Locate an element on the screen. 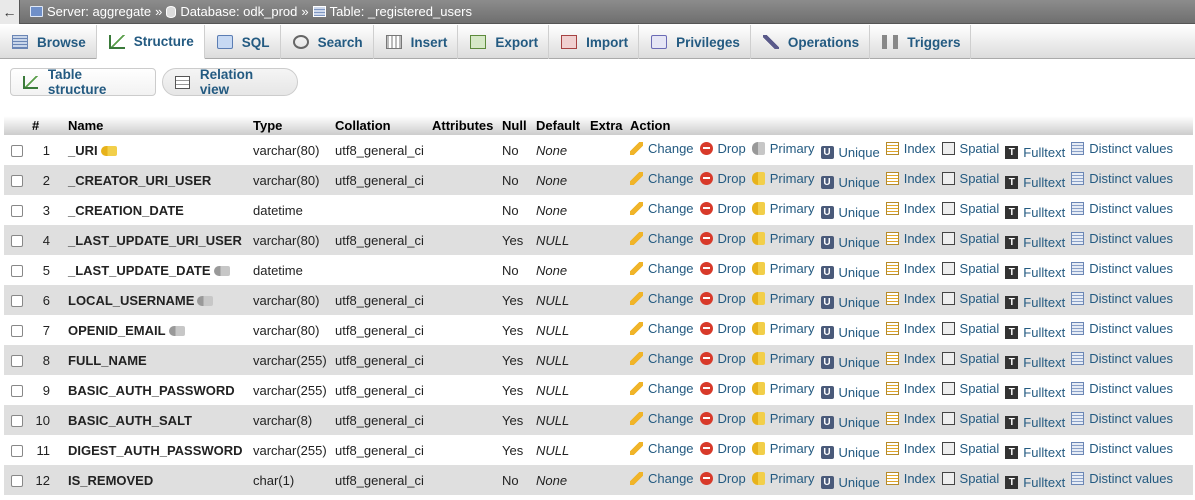 The height and width of the screenshot is (500, 1195). col-header-extra: Extra is located at coordinates (608, 125).